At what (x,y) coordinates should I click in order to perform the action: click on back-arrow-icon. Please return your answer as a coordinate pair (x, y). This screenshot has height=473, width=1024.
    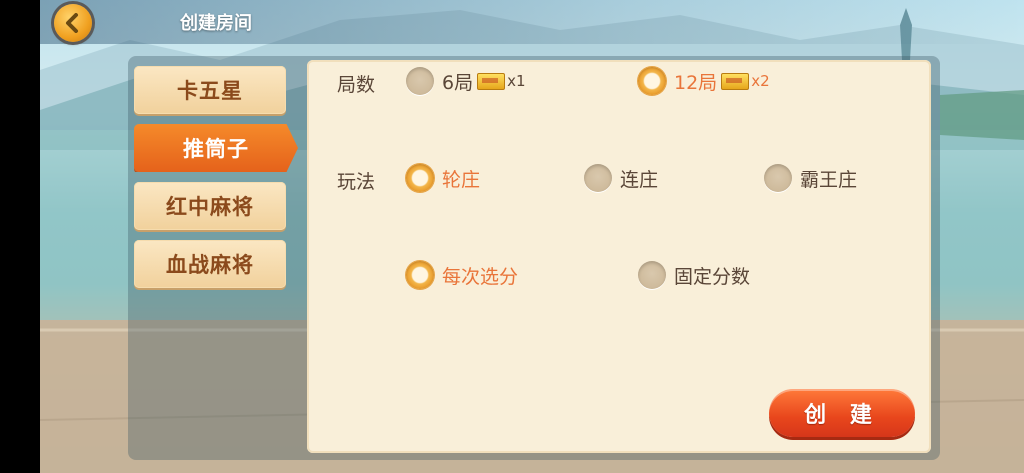
    Looking at the image, I should click on (72, 23).